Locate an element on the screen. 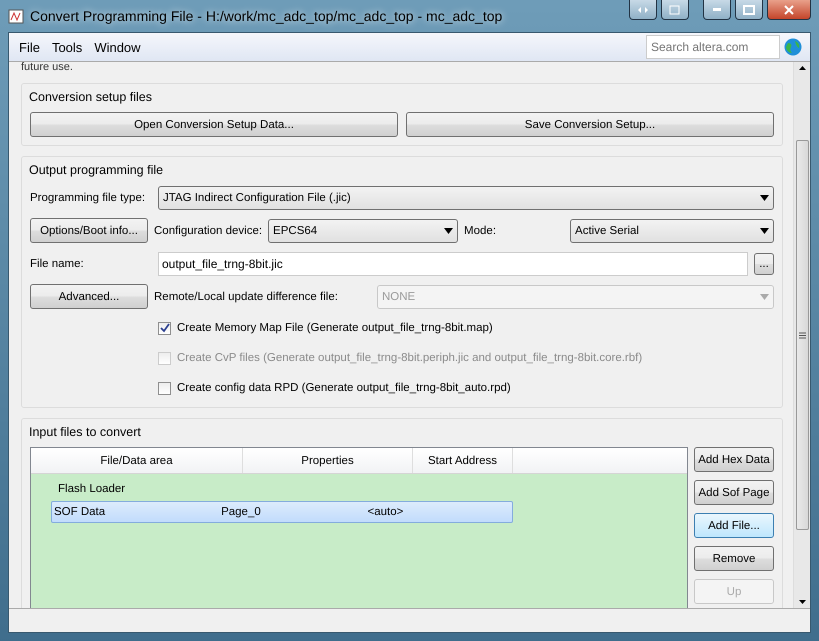 The image size is (819, 641). checkbox-label: Create config data RPD (Generate output_file_trng-8bit_auto.rpd) is located at coordinates (344, 388).